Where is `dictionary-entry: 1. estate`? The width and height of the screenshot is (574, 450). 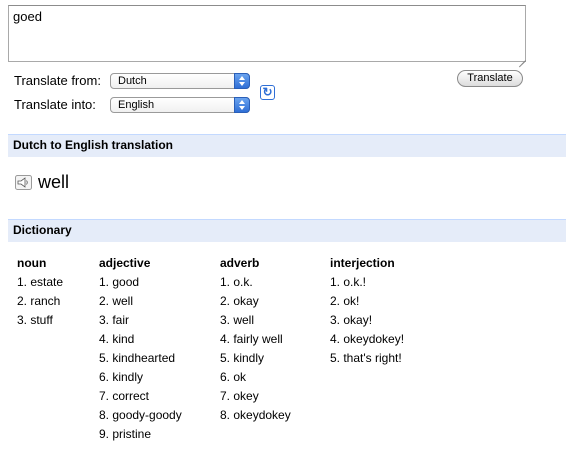 dictionary-entry: 1. estate is located at coordinates (40, 282).